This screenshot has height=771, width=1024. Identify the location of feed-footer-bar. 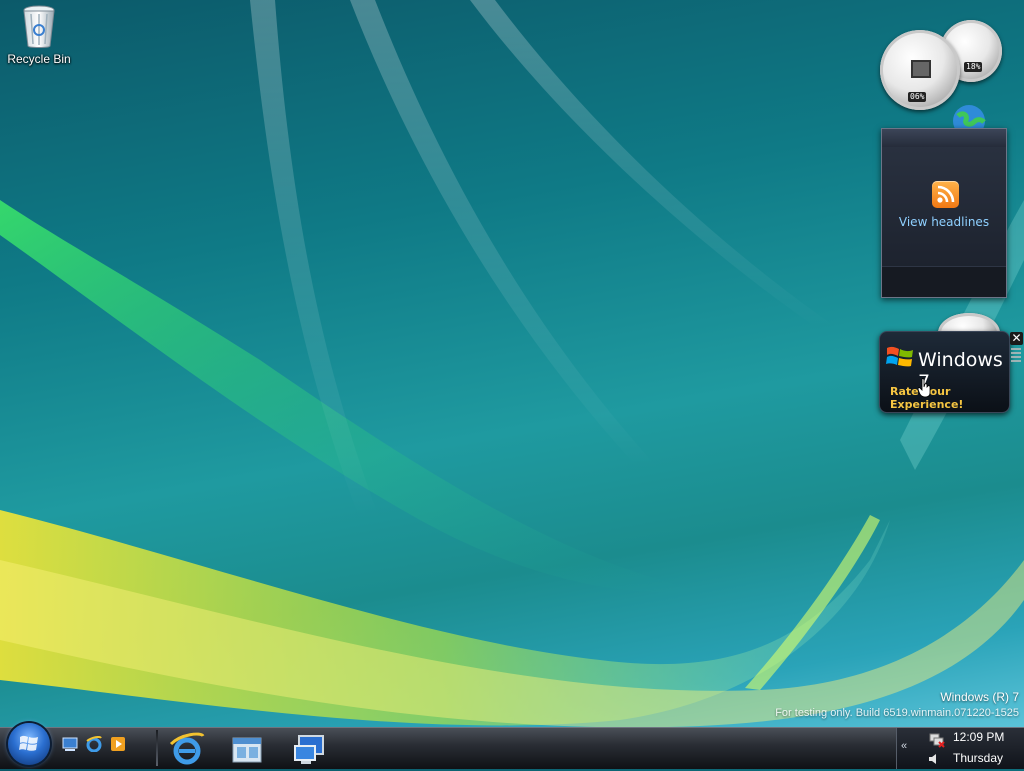
(944, 281).